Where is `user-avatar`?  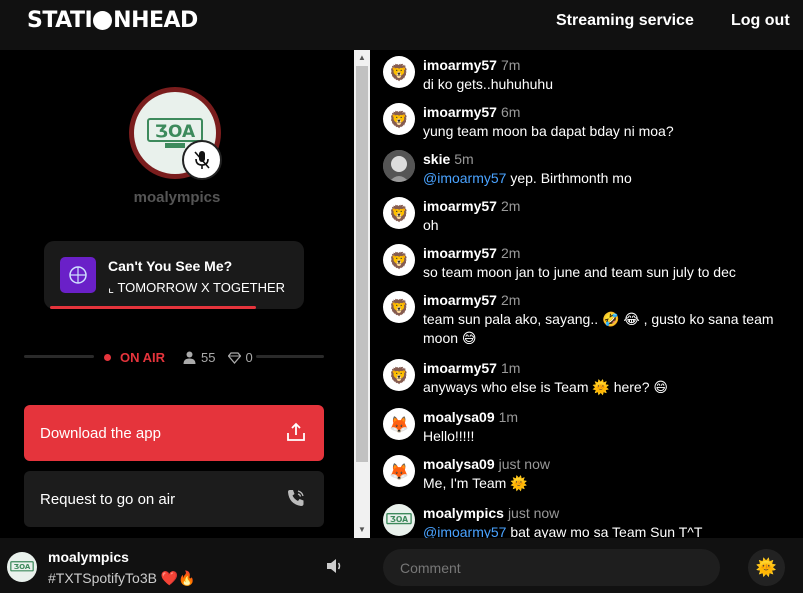 user-avatar is located at coordinates (399, 166).